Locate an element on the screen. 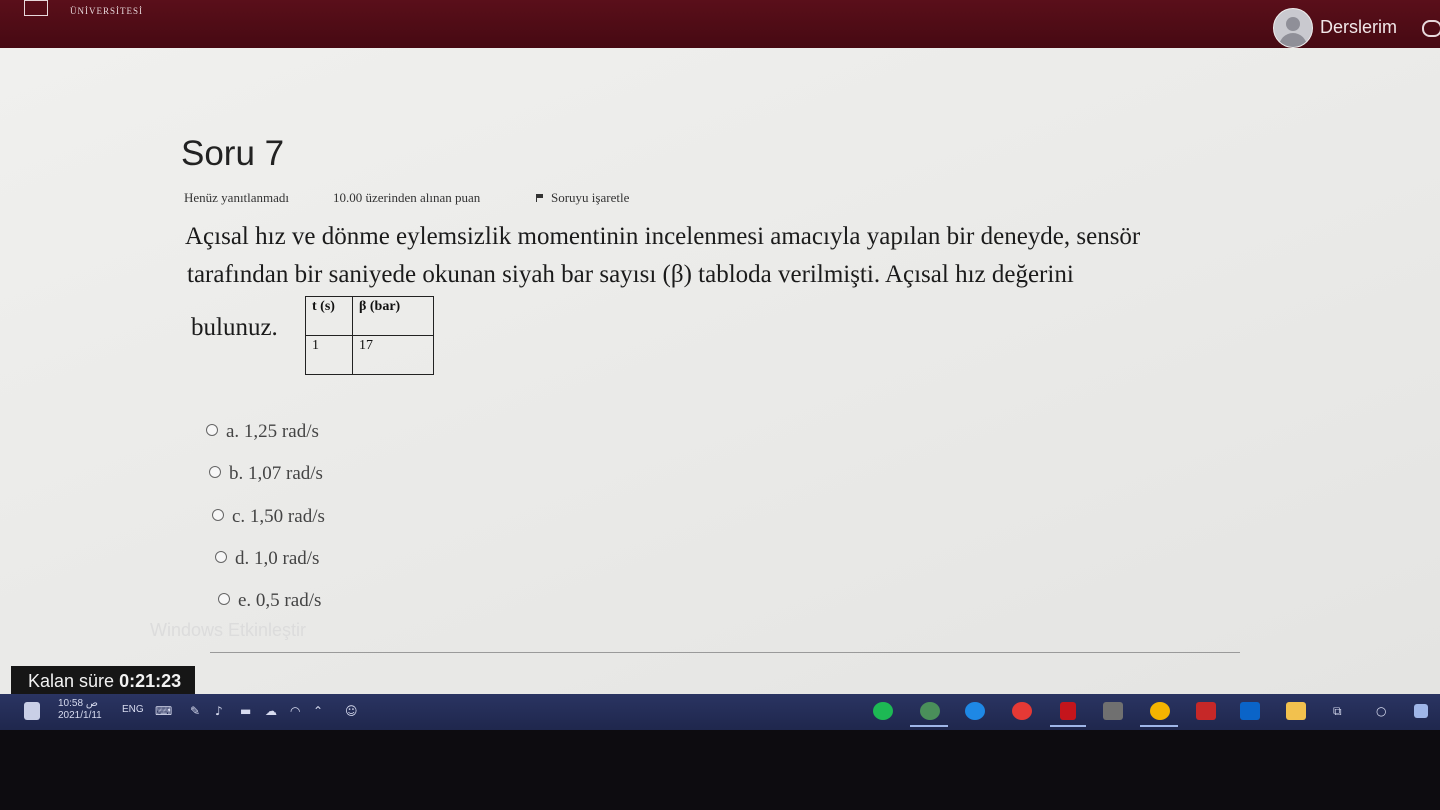 Image resolution: width=1440 pixels, height=810 pixels. volume-icon: ♪ is located at coordinates (219, 711).